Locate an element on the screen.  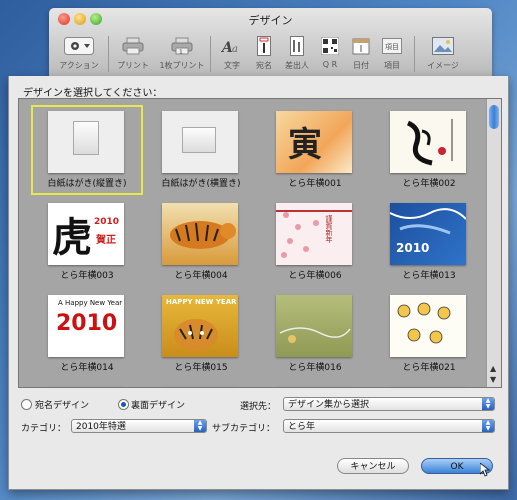
design-item-tora-016: とら年横016 is located at coordinates (315, 334).